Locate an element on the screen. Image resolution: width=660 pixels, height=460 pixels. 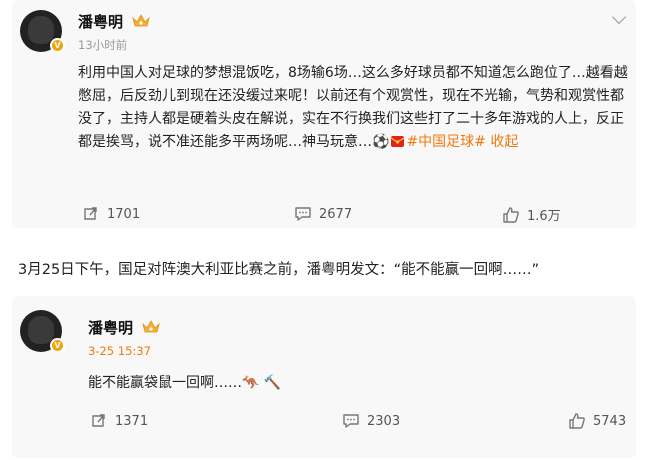
chevron-down-icon is located at coordinates (619, 17).